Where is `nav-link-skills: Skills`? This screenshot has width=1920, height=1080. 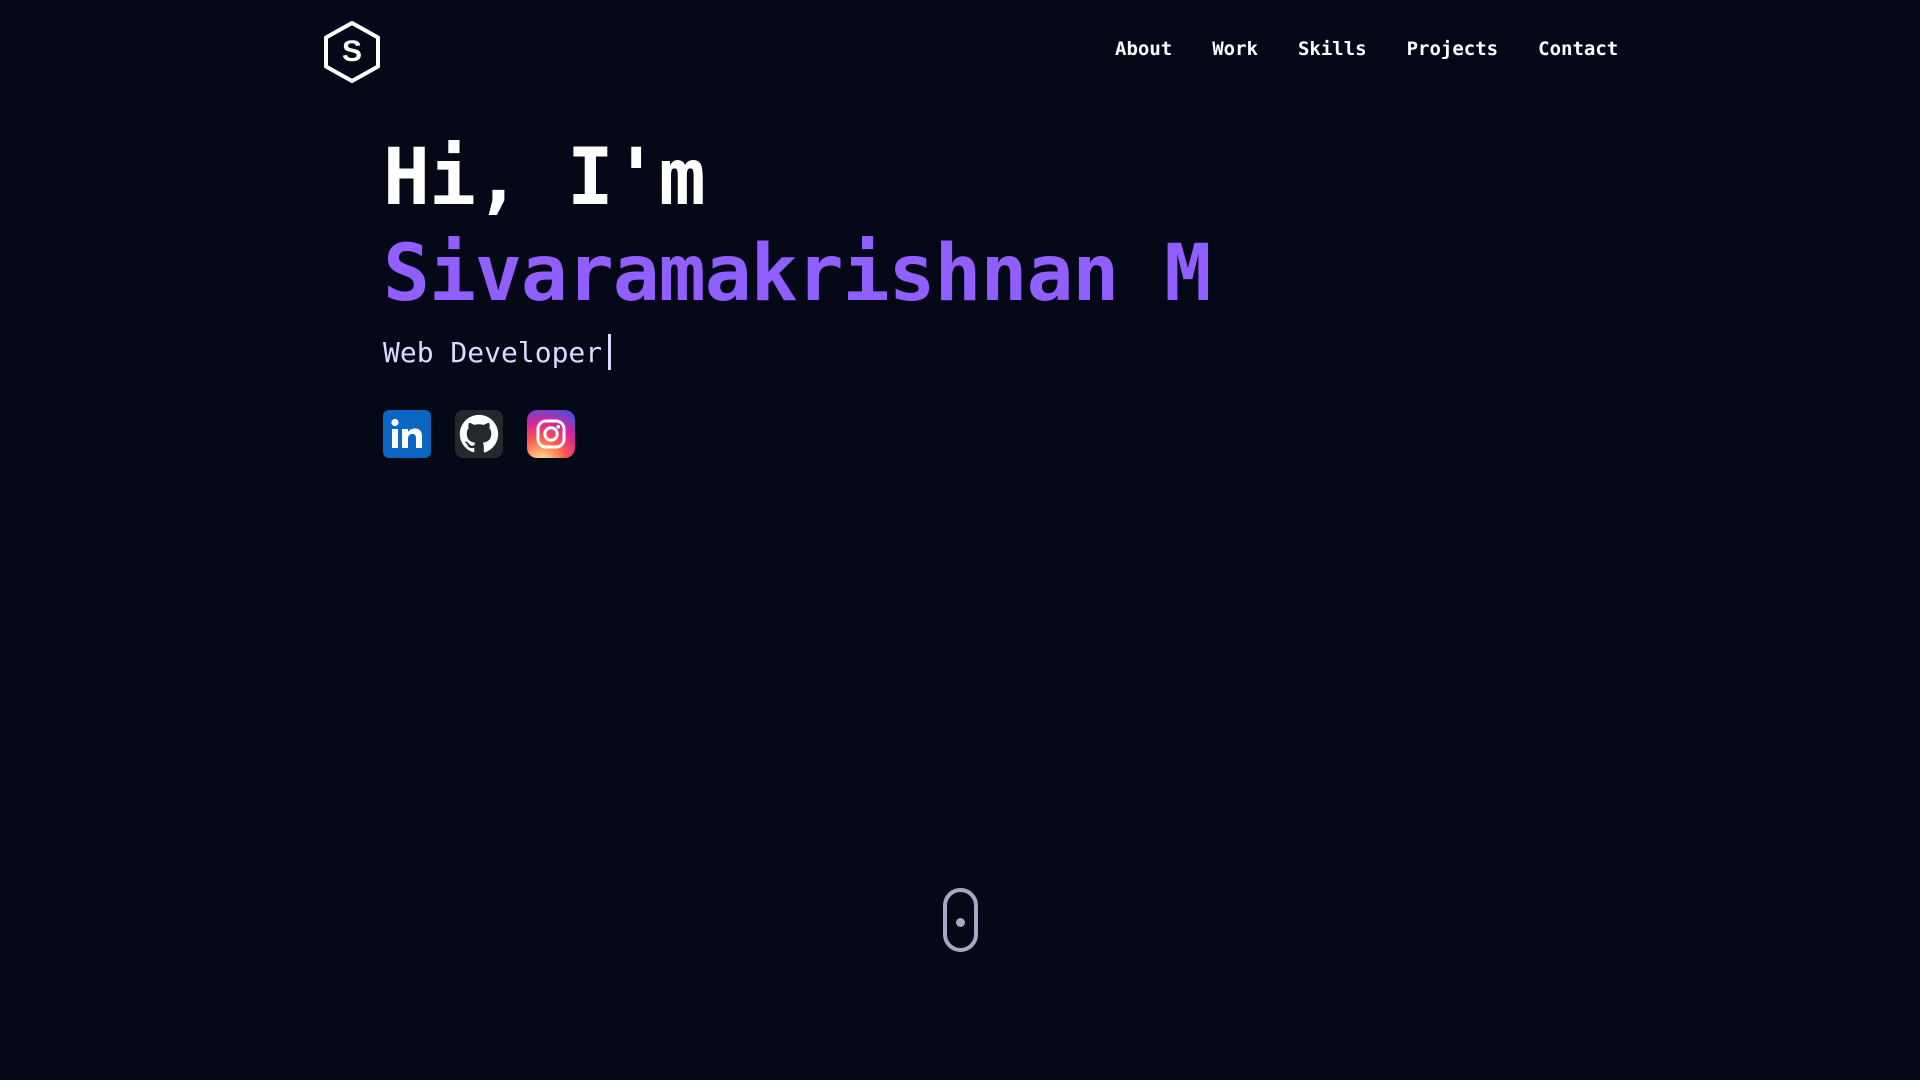 nav-link-skills: Skills is located at coordinates (1332, 49).